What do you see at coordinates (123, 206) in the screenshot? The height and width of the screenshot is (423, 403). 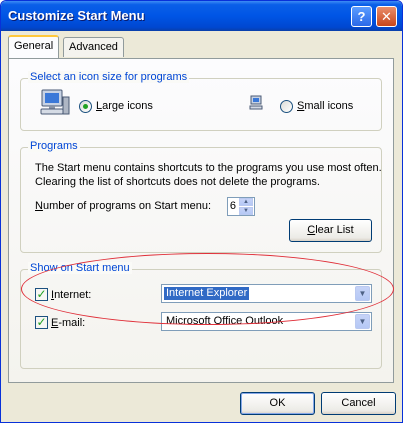 I see `programs-count-label: Number of programs on Start menu:` at bounding box center [123, 206].